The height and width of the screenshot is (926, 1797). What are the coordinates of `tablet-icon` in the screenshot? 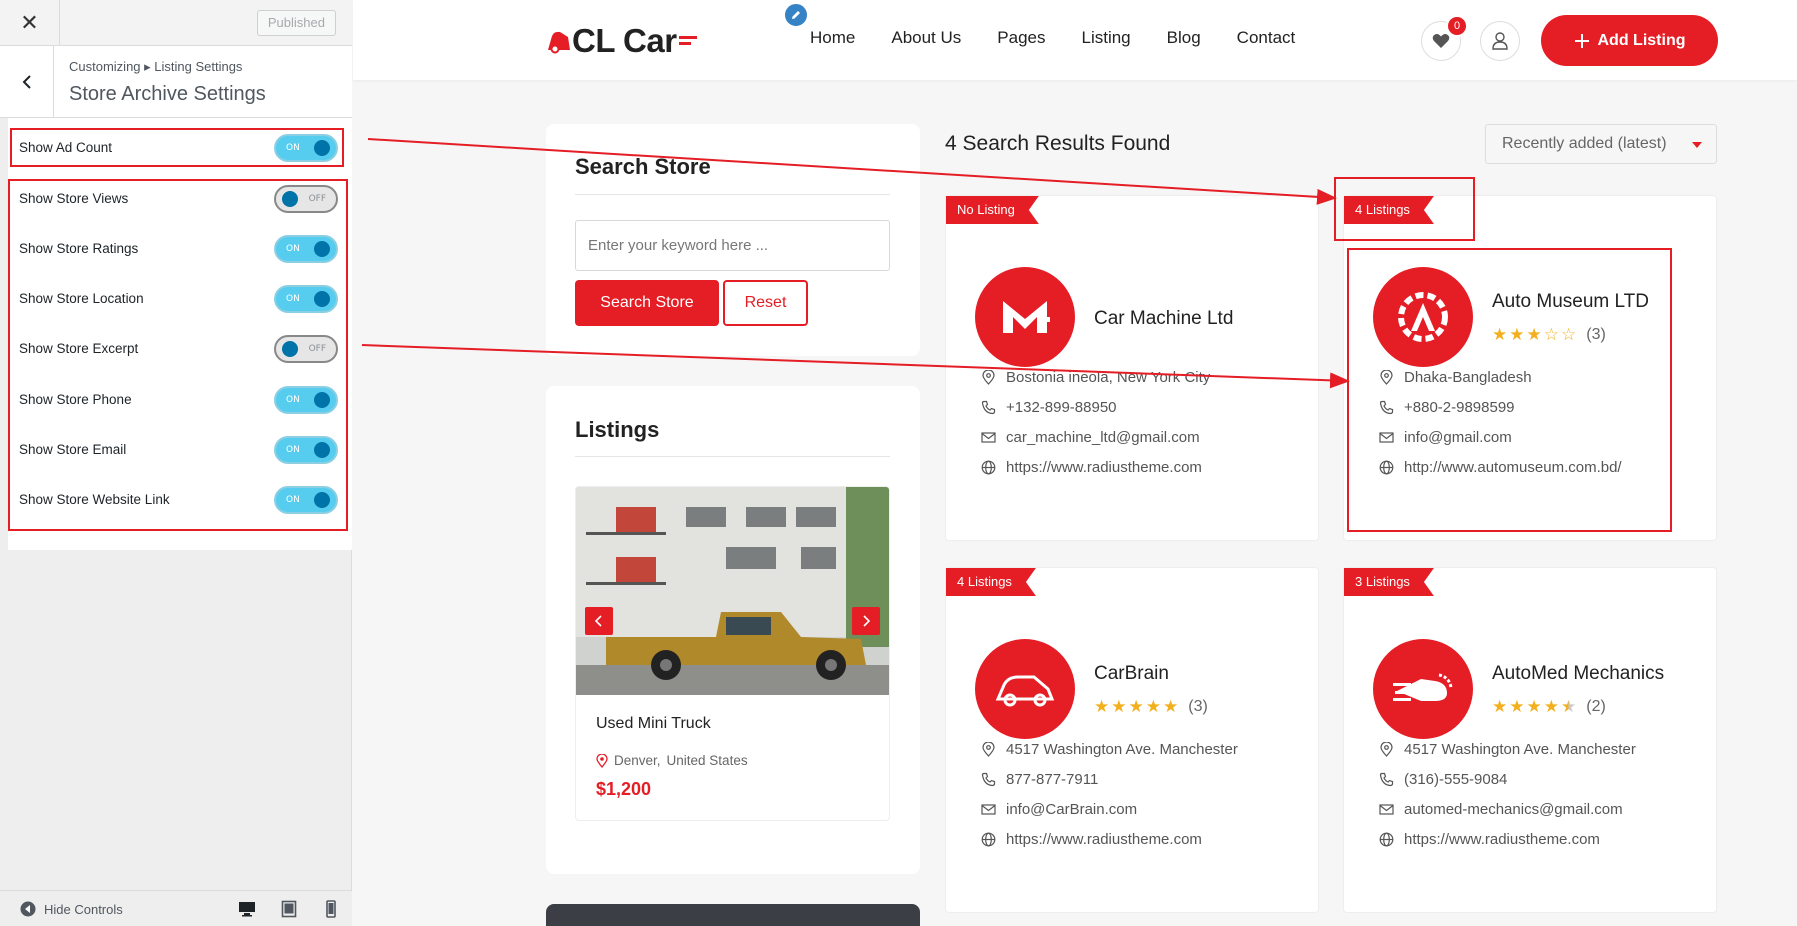 It's located at (289, 909).